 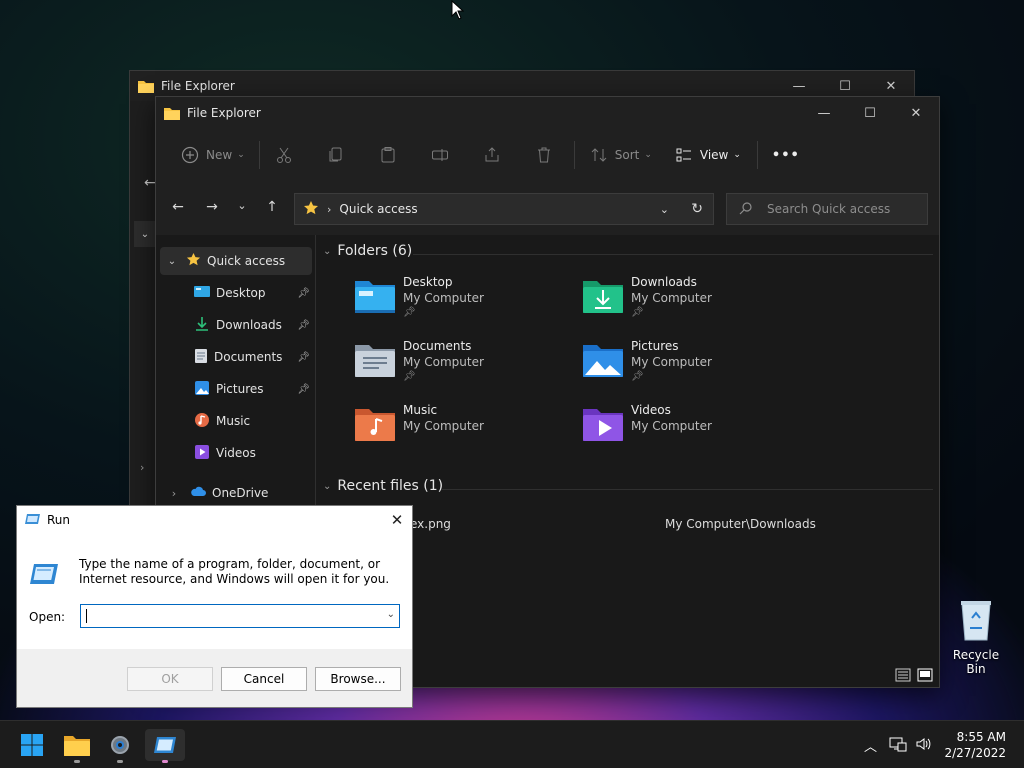 I want to click on recent-files-group-header: ⌄ Recent files (1), so click(x=383, y=486).